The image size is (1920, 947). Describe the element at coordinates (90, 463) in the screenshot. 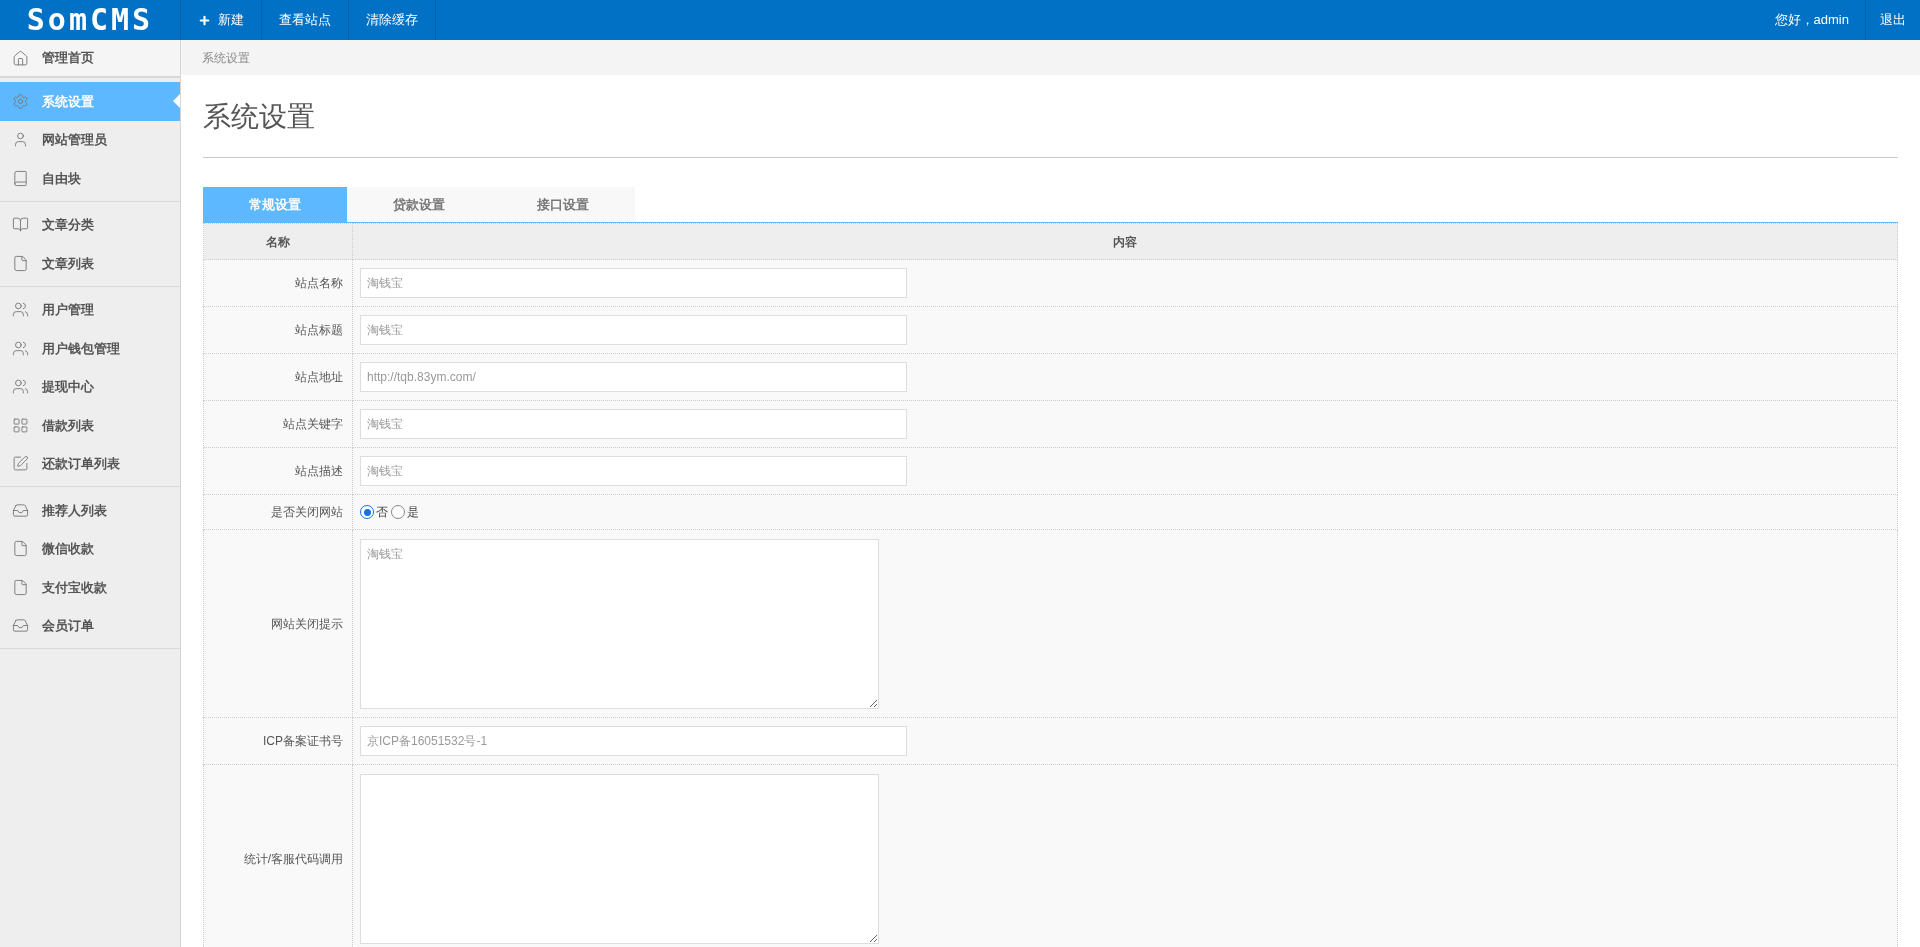

I see `sidebar-item: 还款订单列表` at that location.